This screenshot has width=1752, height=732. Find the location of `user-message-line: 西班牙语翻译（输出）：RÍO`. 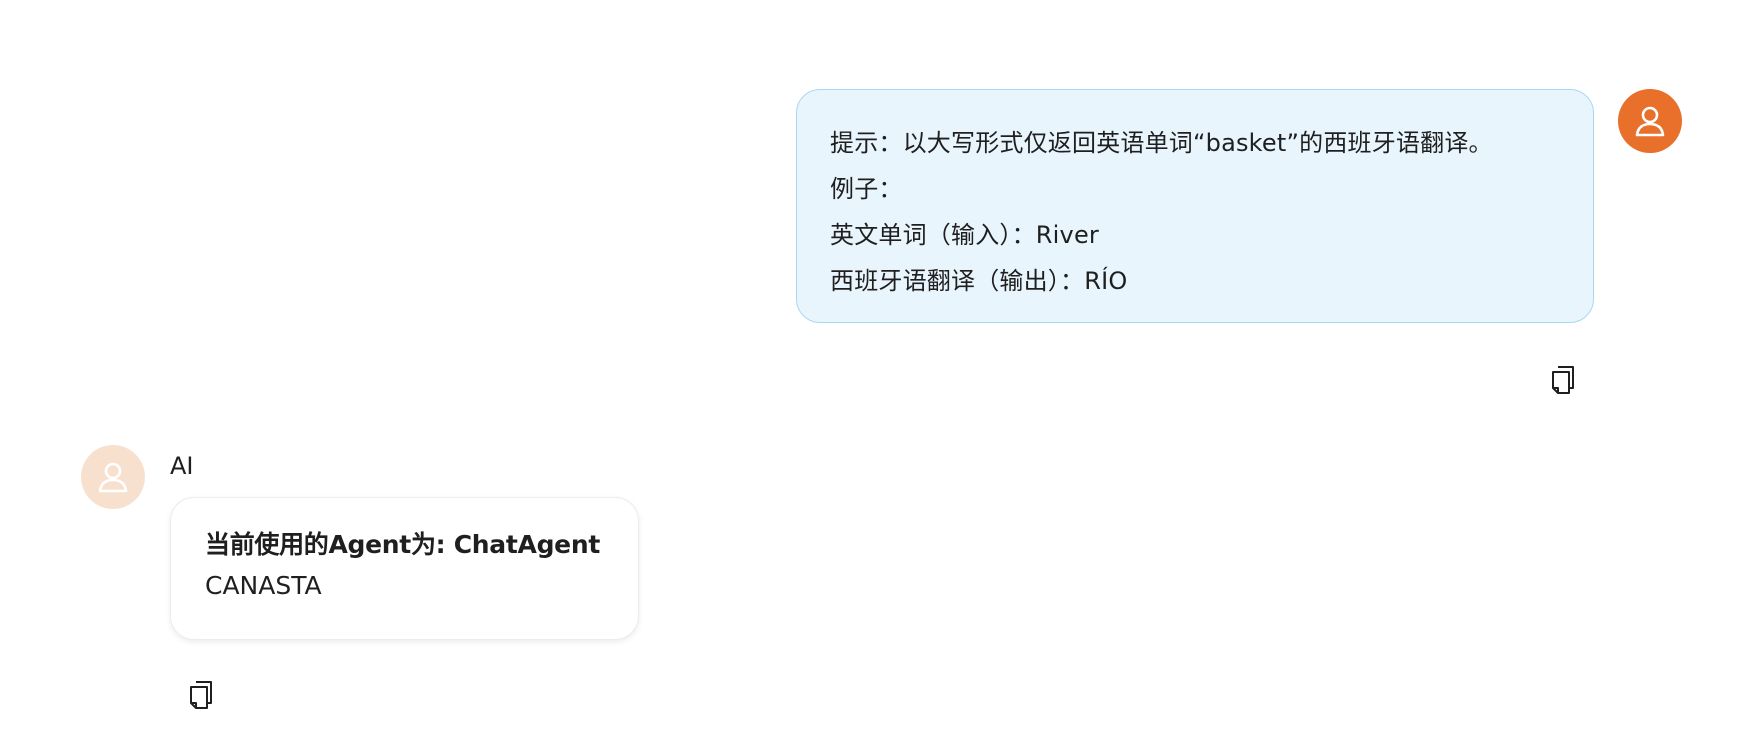

user-message-line: 西班牙语翻译（输出）：RÍO is located at coordinates (979, 281).